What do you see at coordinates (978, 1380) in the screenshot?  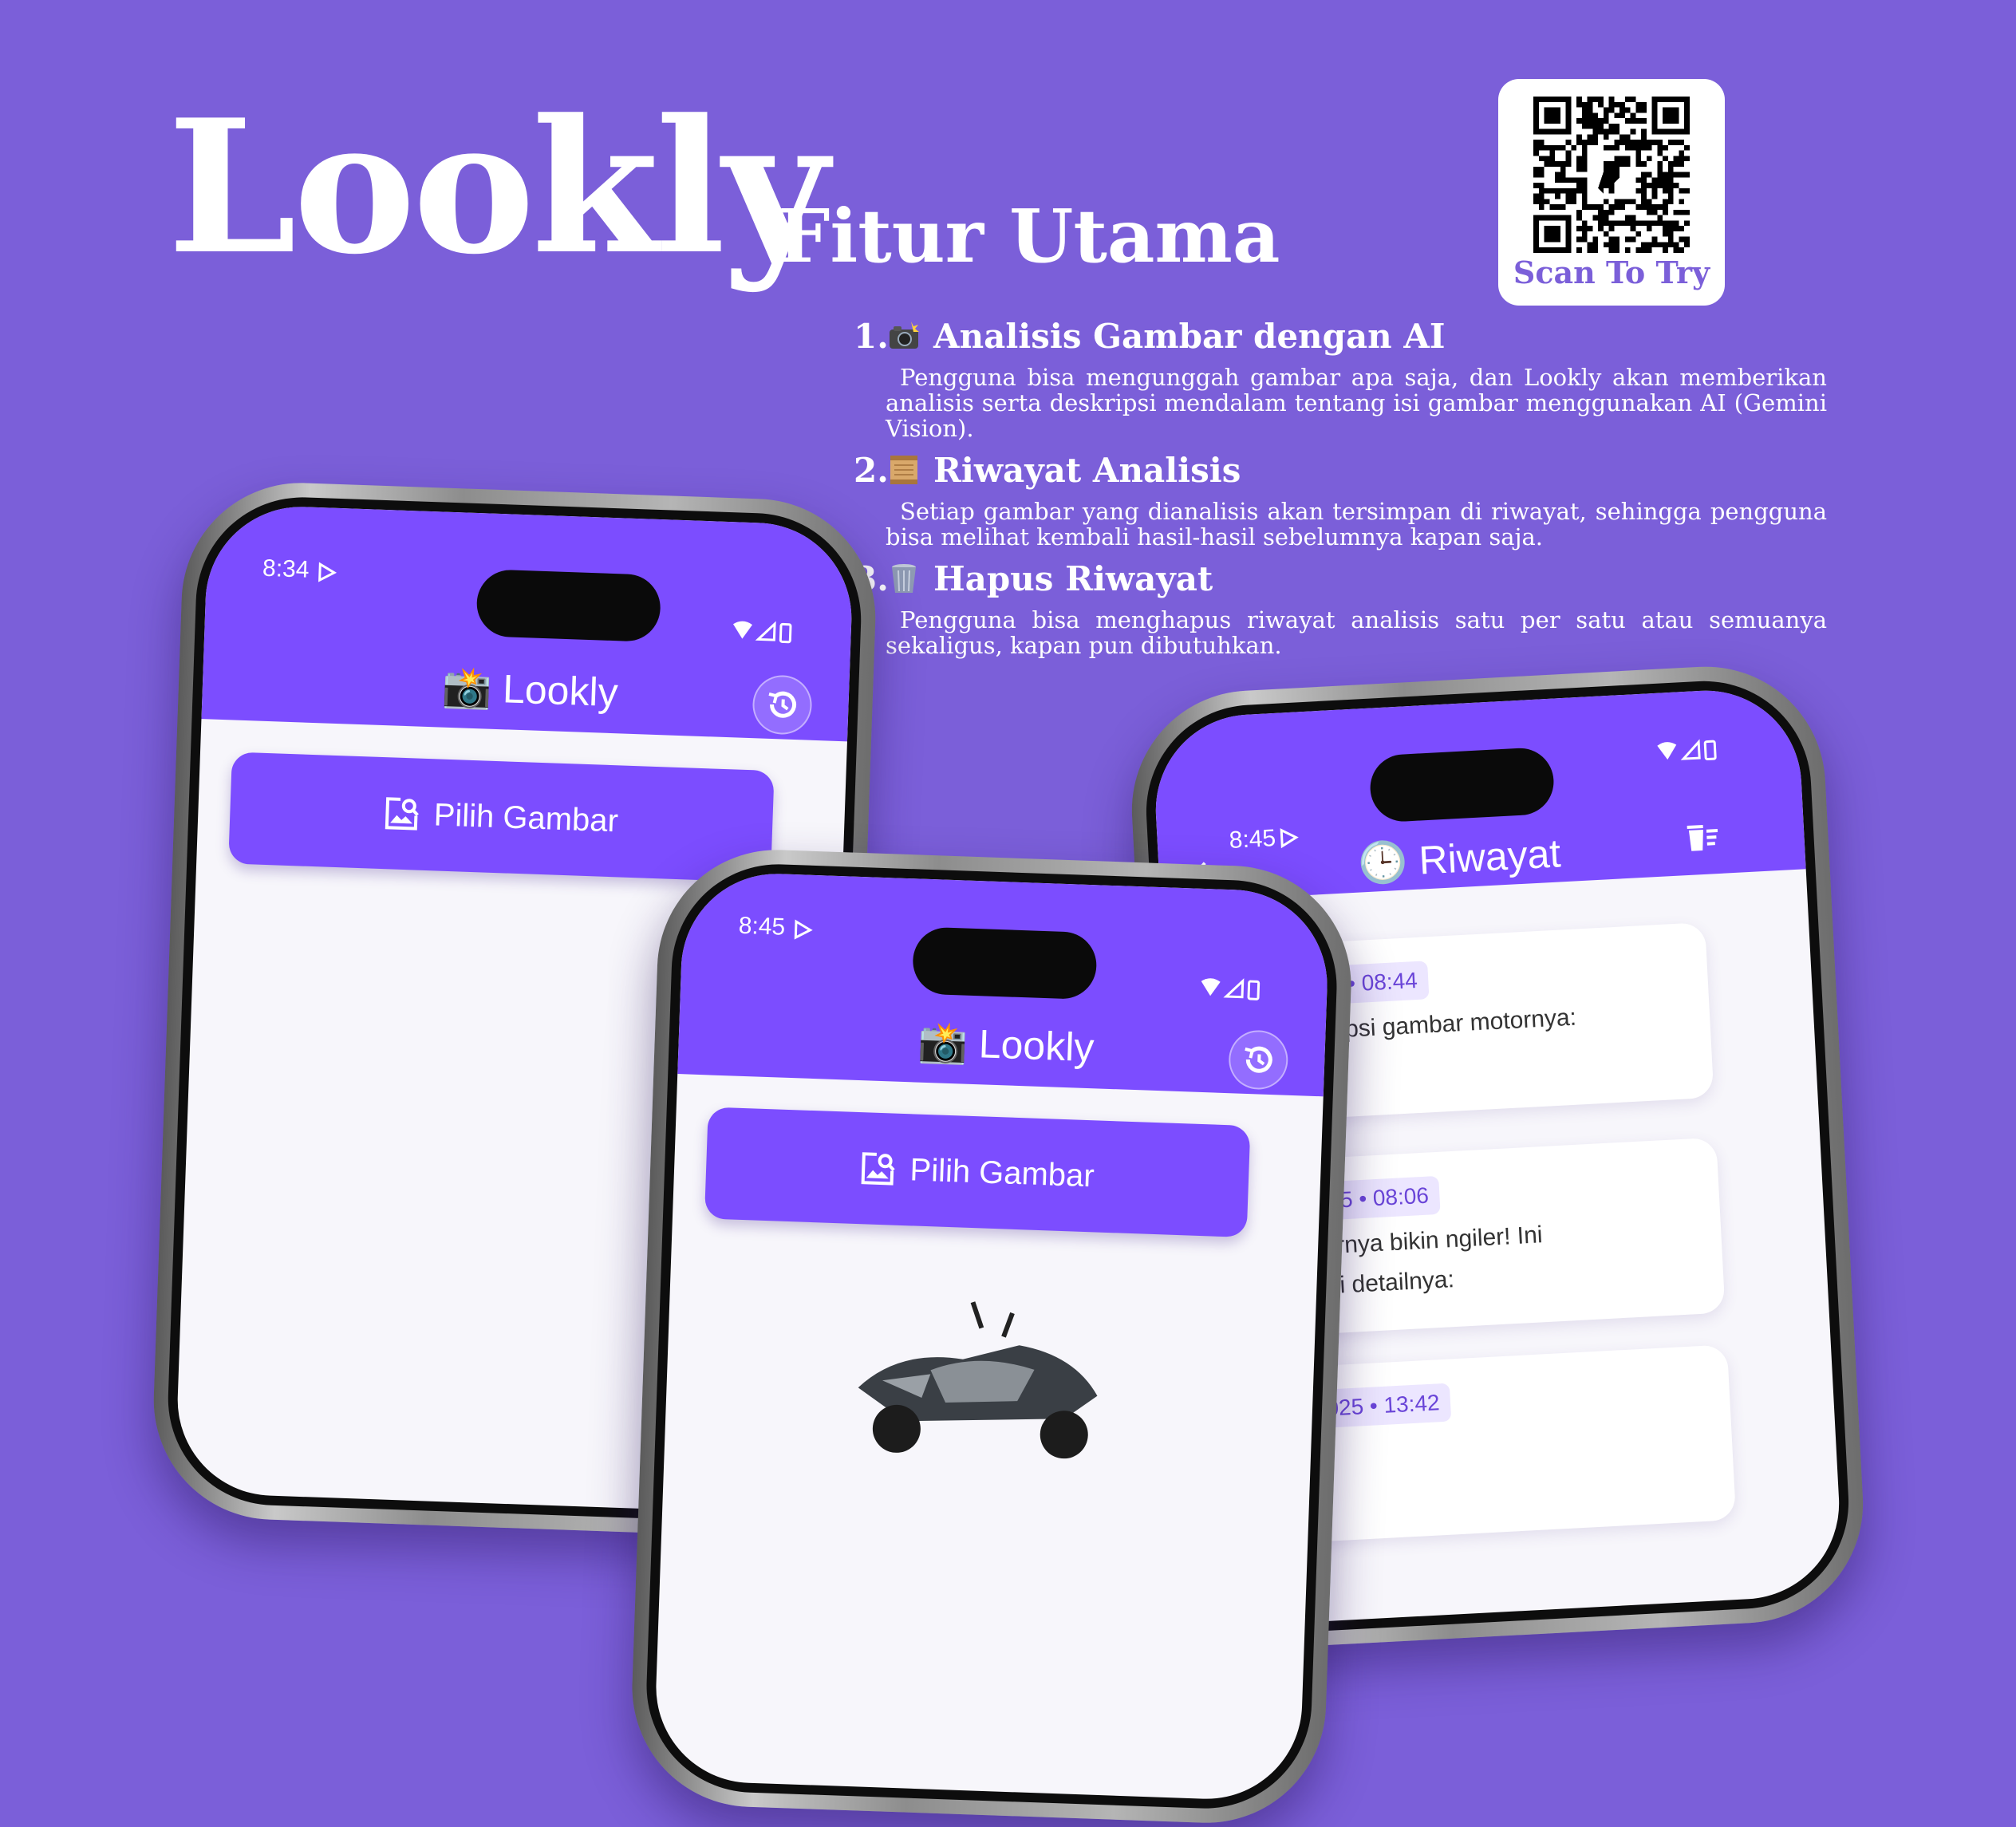 I see `motorcycle-image` at bounding box center [978, 1380].